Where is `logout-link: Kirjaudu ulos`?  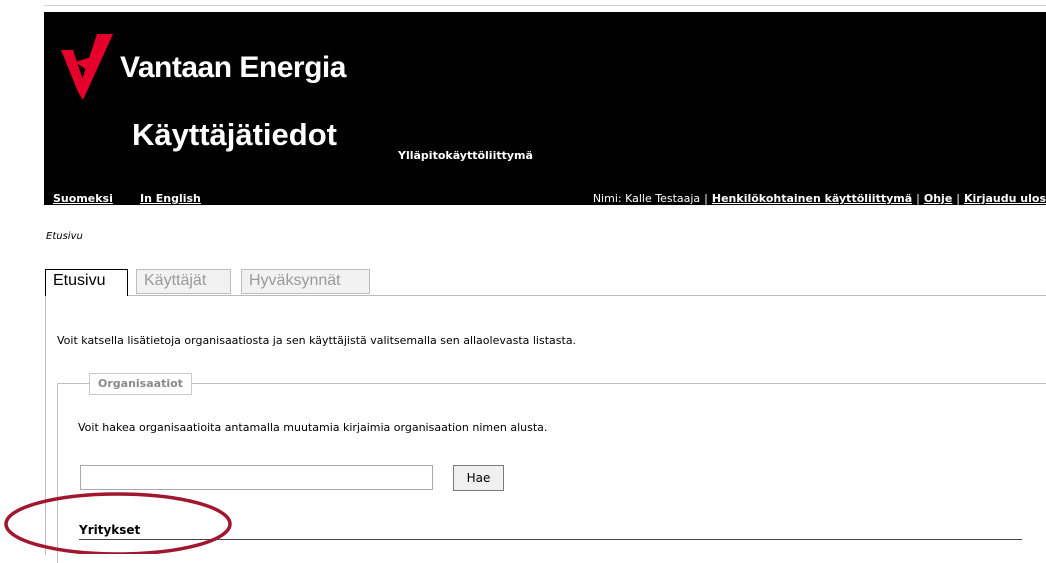
logout-link: Kirjaudu ulos is located at coordinates (1005, 198).